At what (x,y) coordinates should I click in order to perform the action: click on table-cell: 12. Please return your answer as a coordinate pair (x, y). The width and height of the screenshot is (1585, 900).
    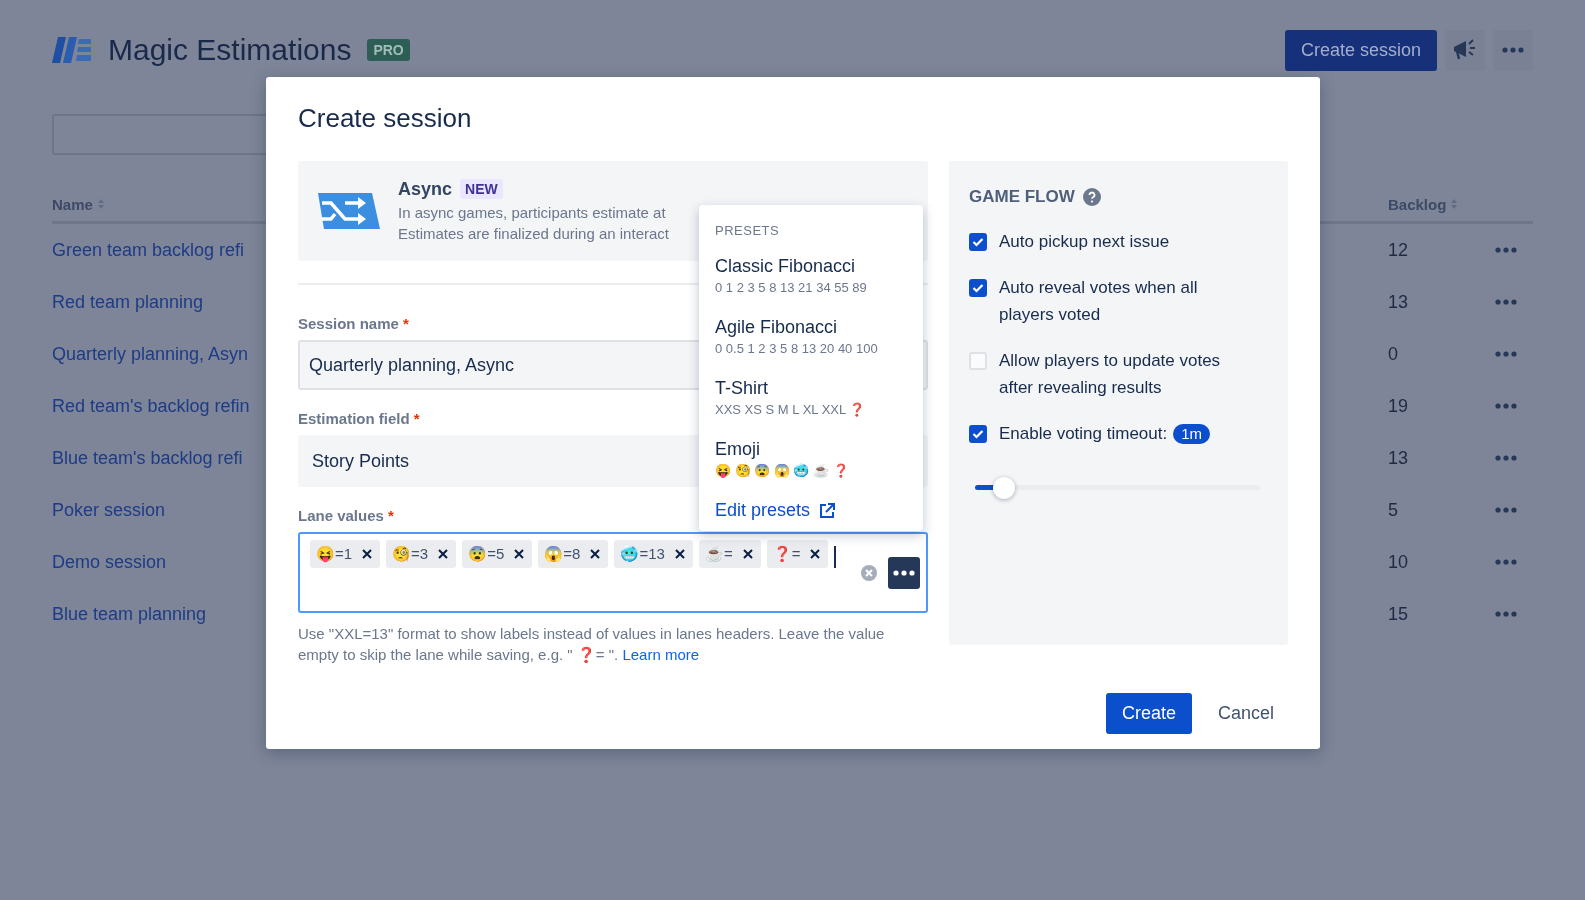
    Looking at the image, I should click on (1398, 250).